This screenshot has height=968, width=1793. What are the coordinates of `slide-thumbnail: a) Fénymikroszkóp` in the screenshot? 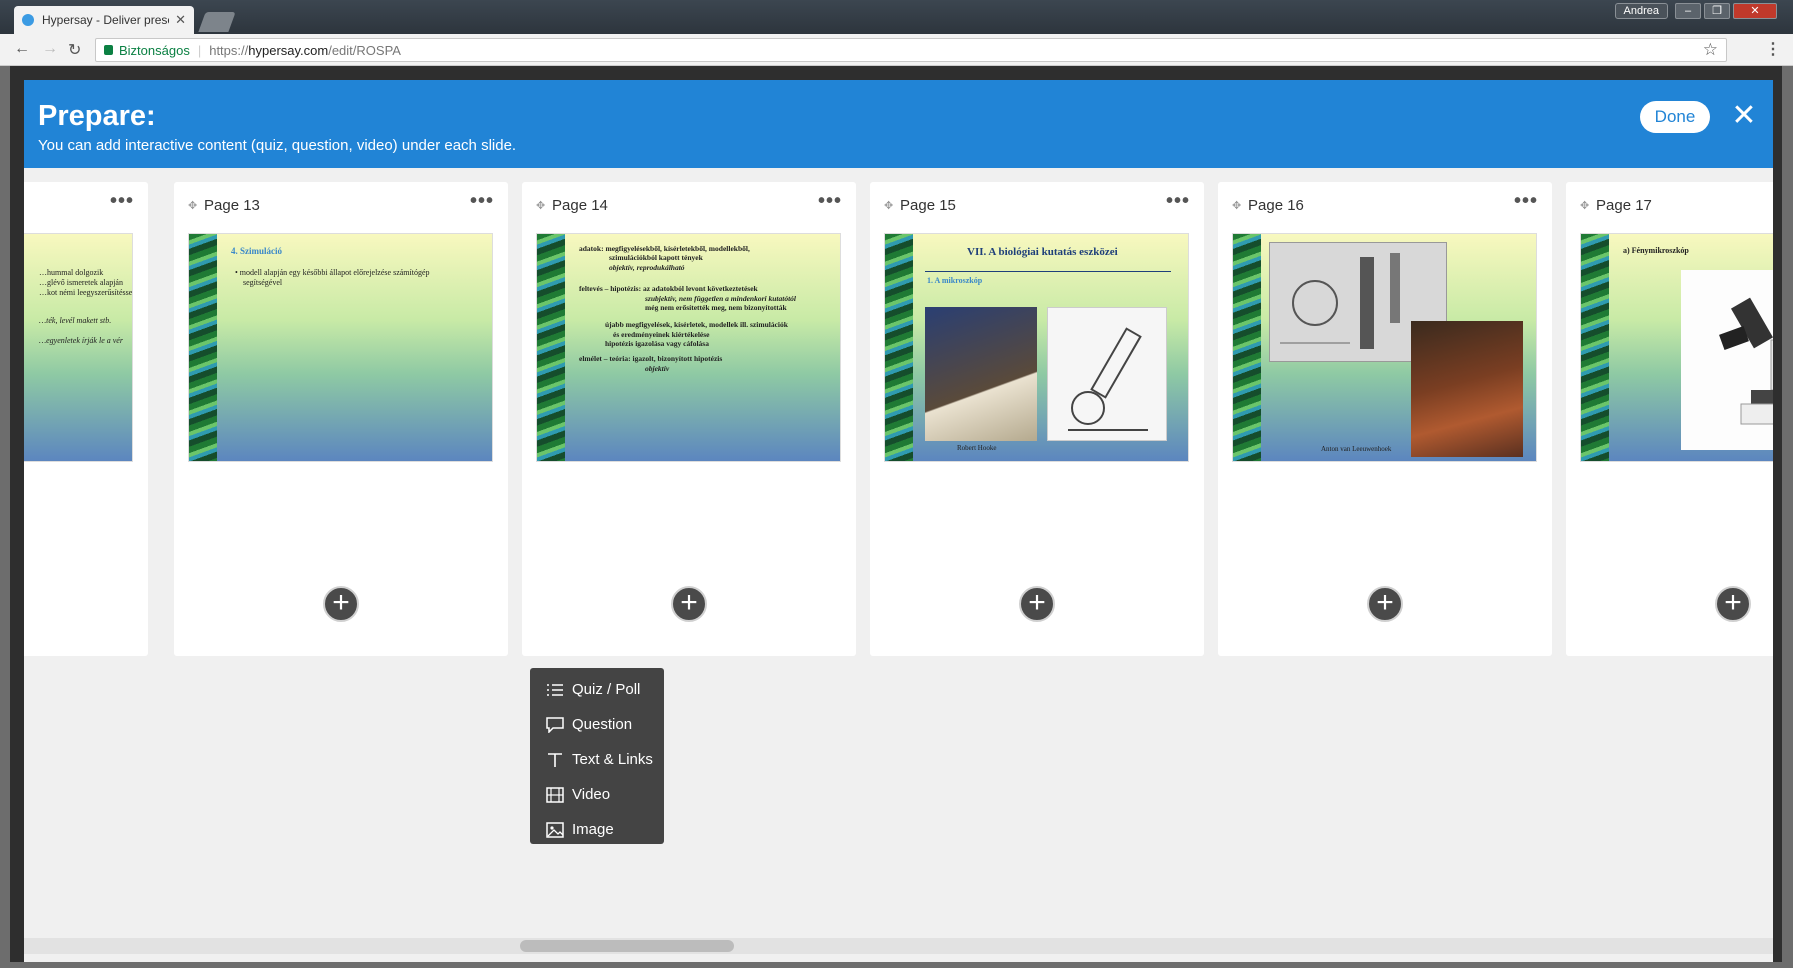 It's located at (1676, 347).